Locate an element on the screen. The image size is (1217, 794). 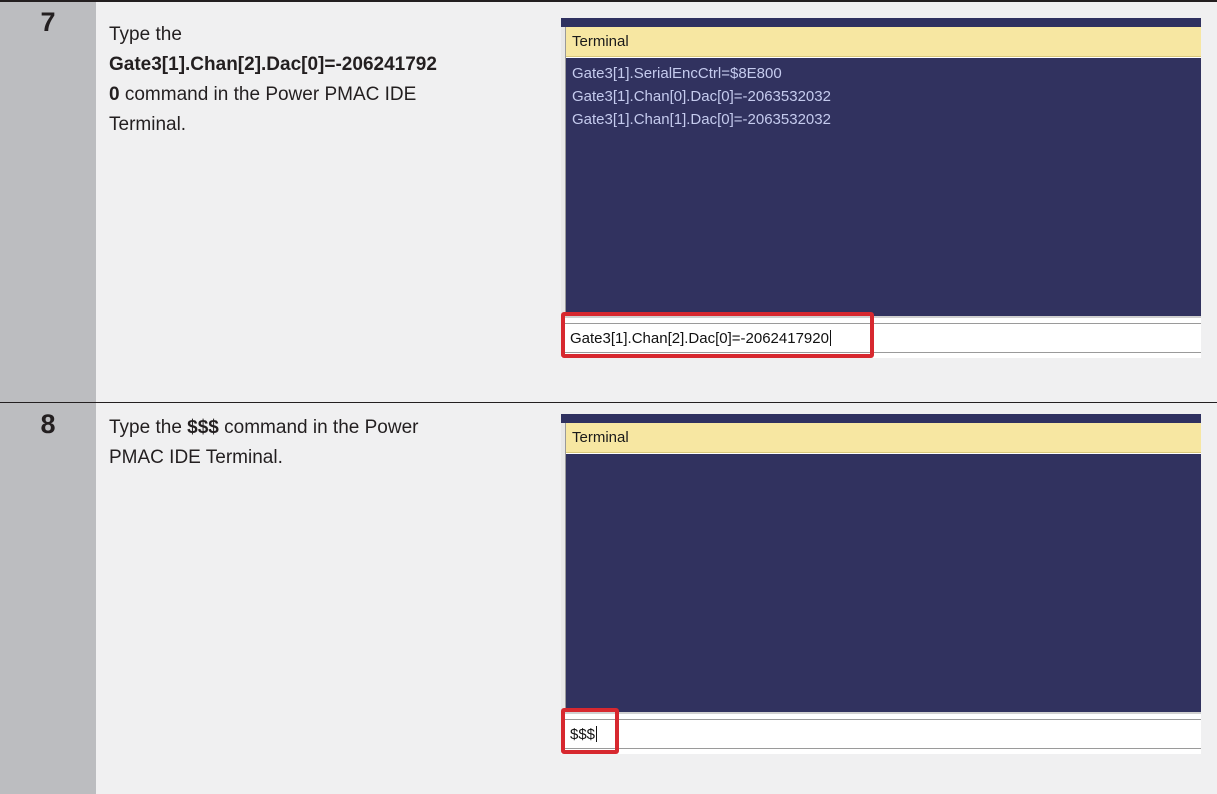
command-text: Gate3[1].Chan[2].Dac[0]=-206241792 is located at coordinates (273, 64).